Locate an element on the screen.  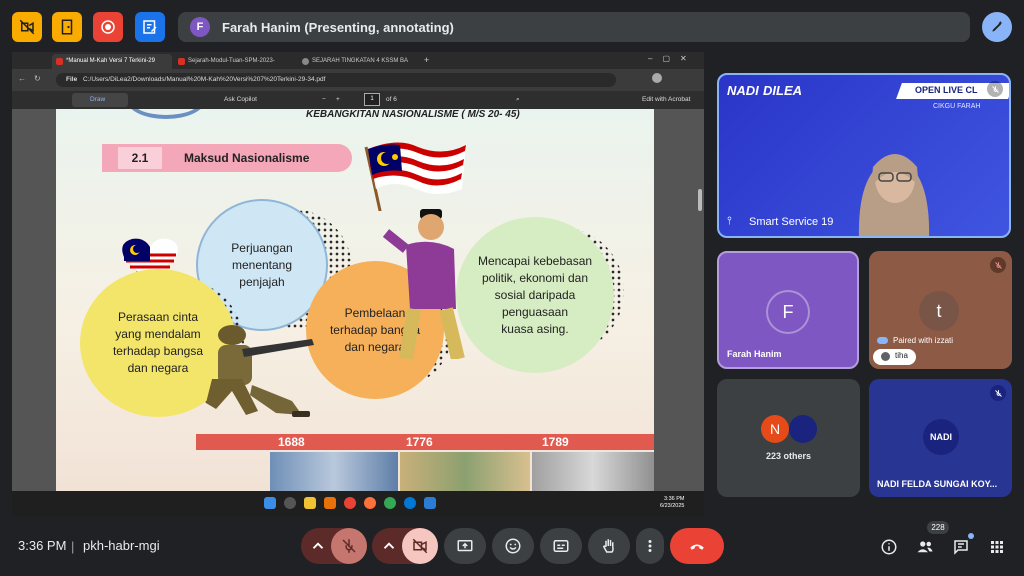
nadi-logo-avatar: NADI is located at coordinates (941, 437).